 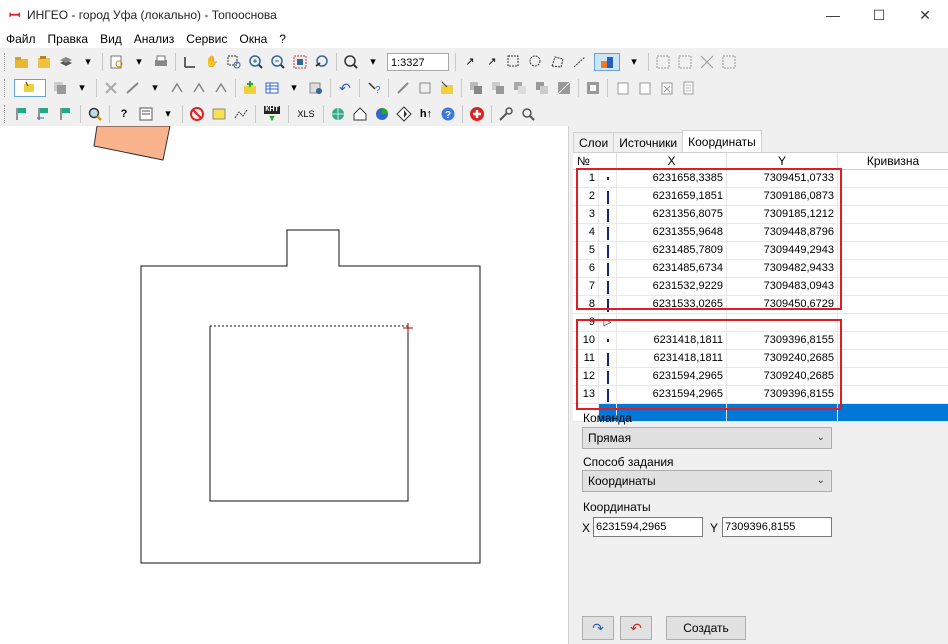 What do you see at coordinates (425, 88) in the screenshot?
I see `snap-icon` at bounding box center [425, 88].